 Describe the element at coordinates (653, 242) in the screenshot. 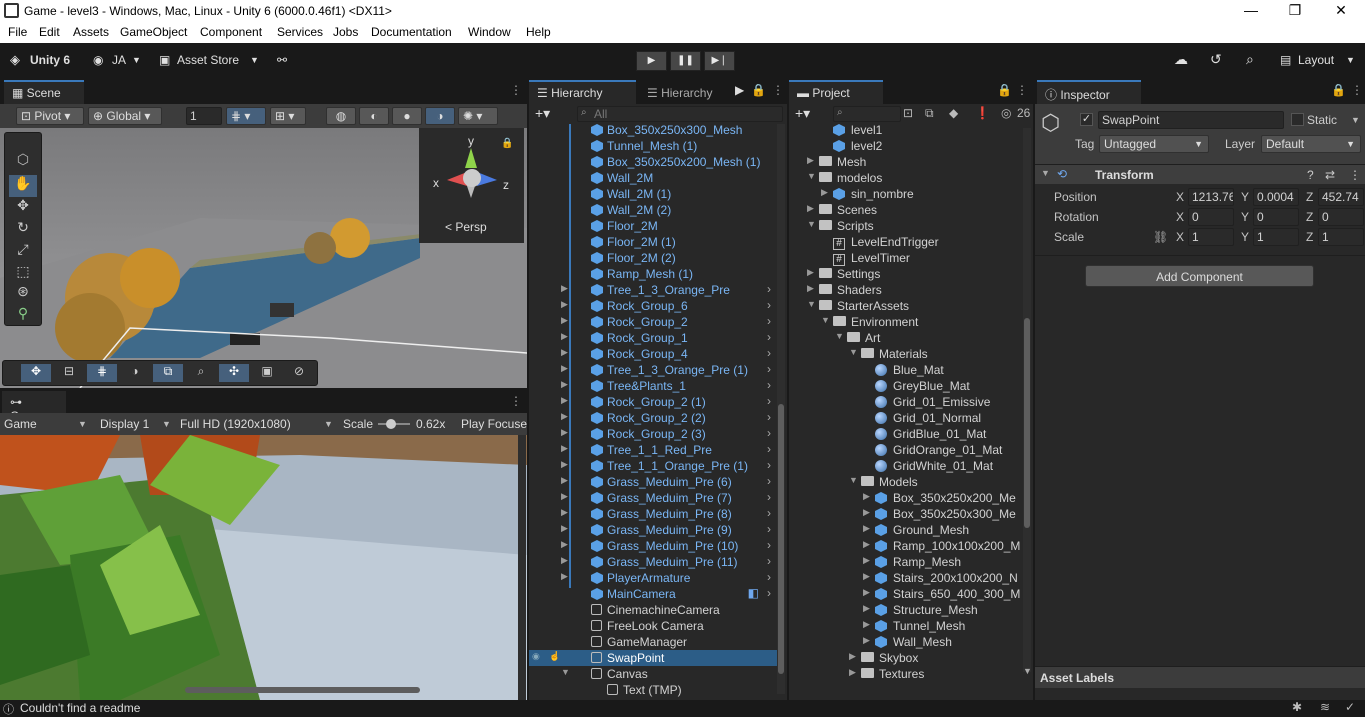

I see `hierarchy-item: Floor_2M (1)` at that location.